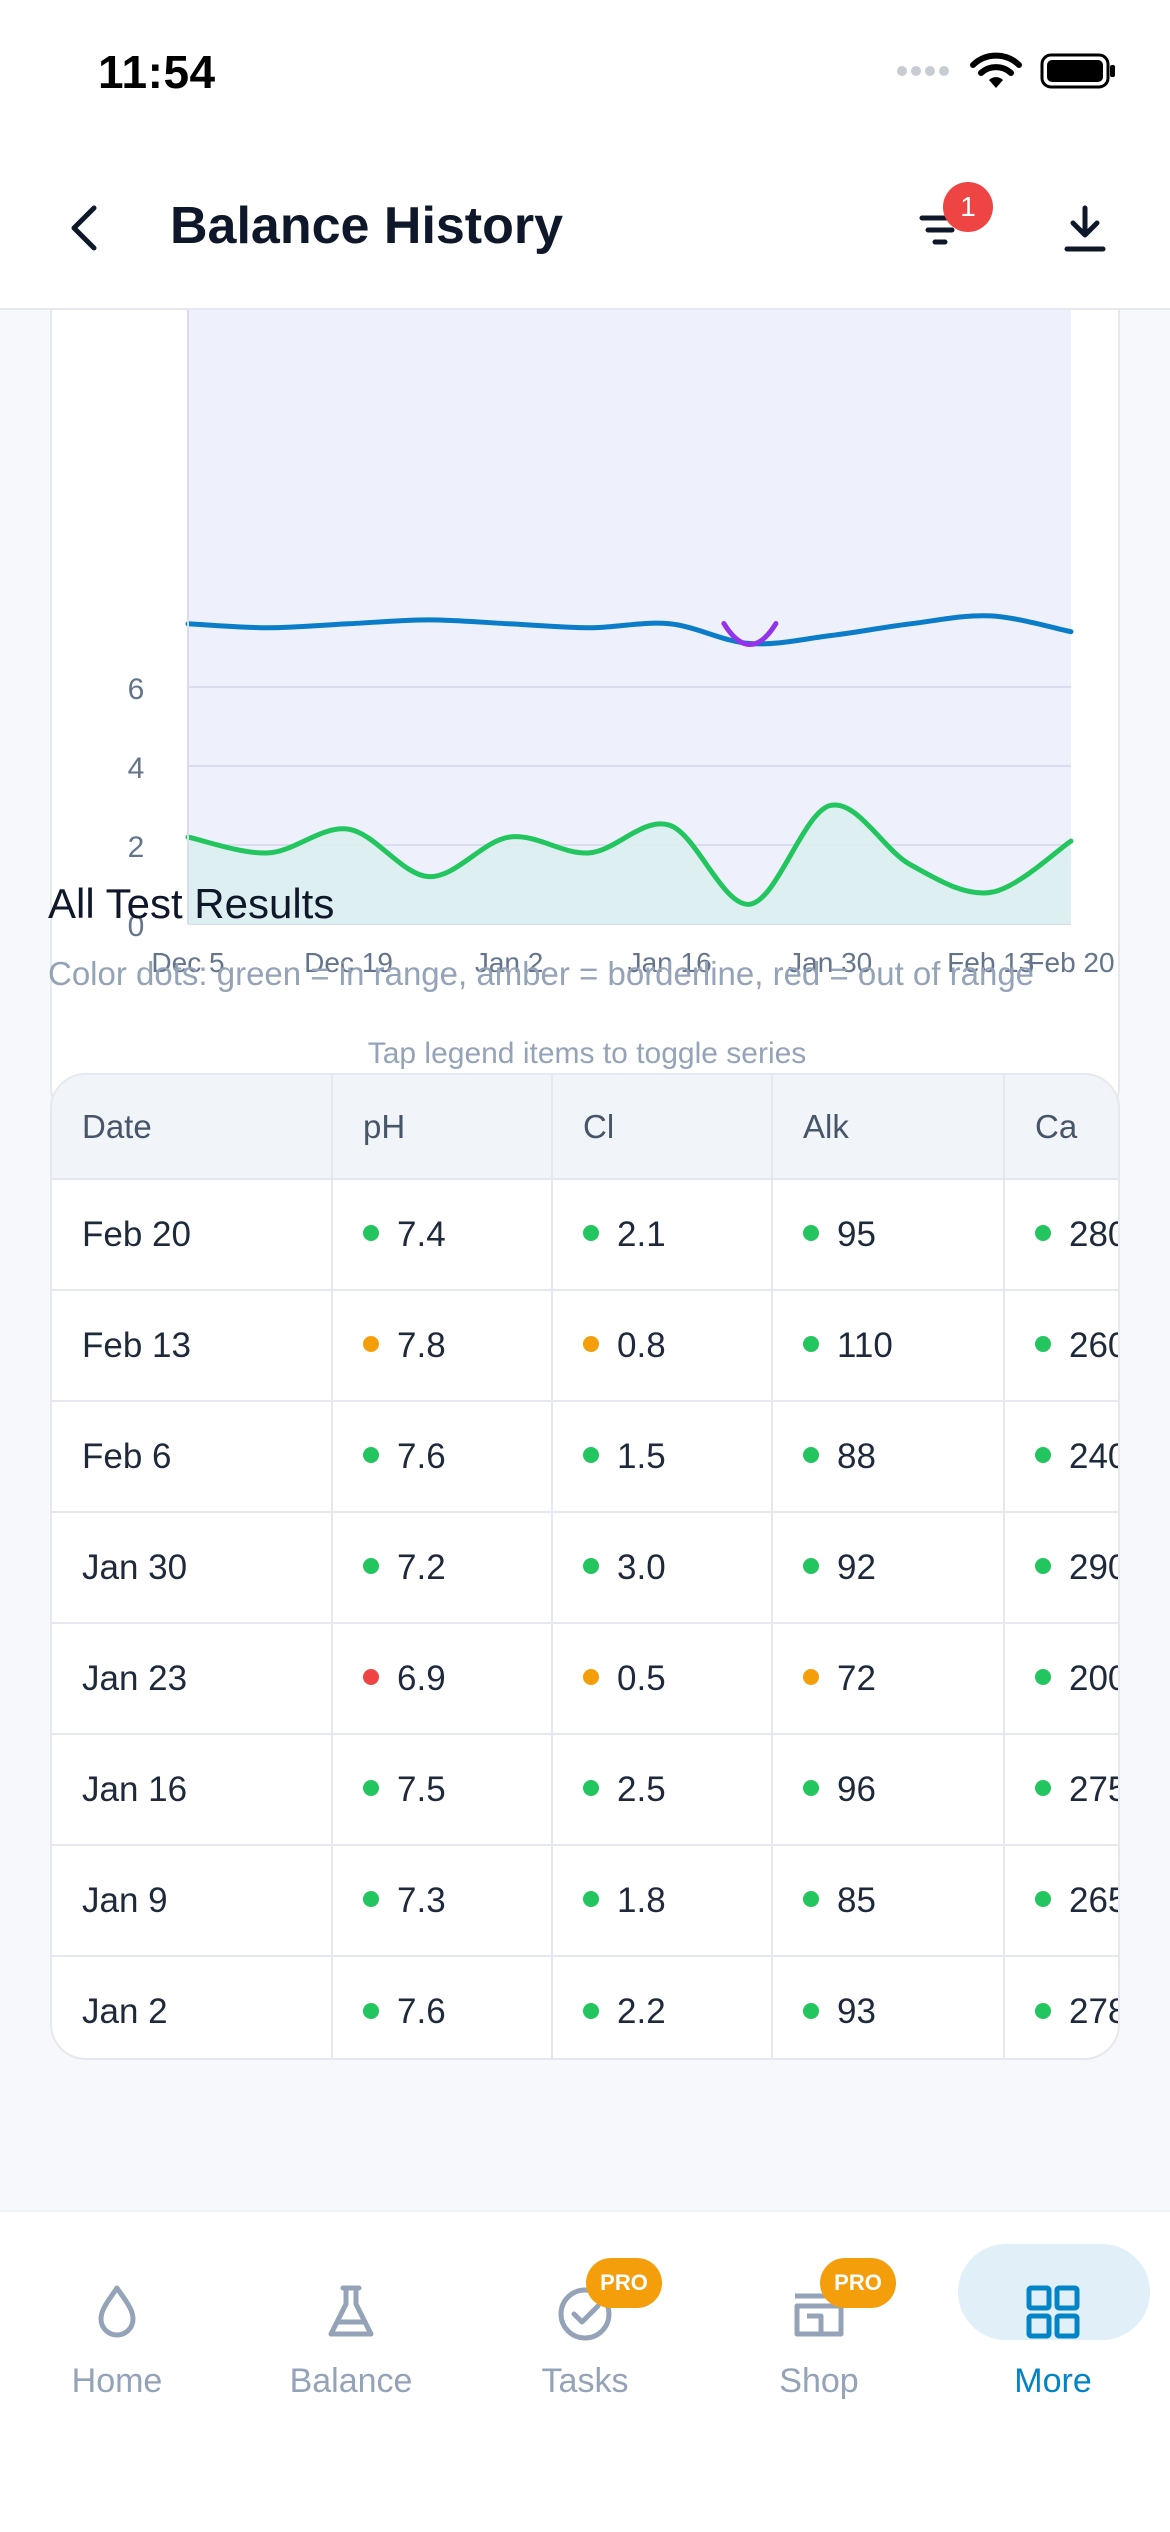 The image size is (1170, 2532). I want to click on cell-ph: 7.3, so click(442, 1901).